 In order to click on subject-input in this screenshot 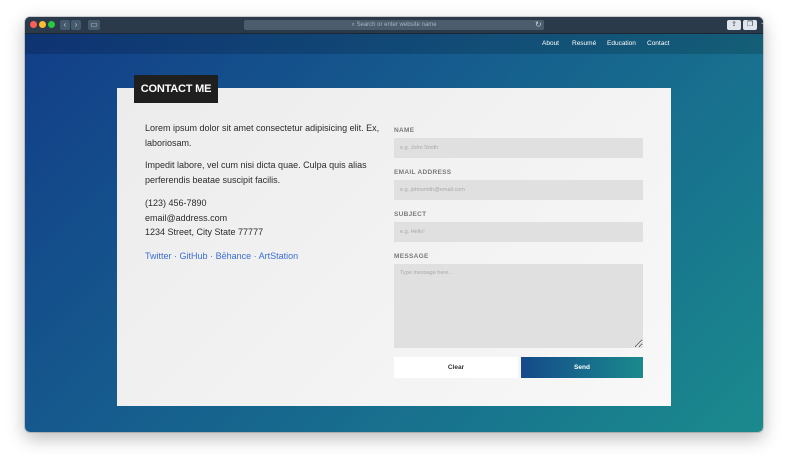, I will do `click(518, 232)`.